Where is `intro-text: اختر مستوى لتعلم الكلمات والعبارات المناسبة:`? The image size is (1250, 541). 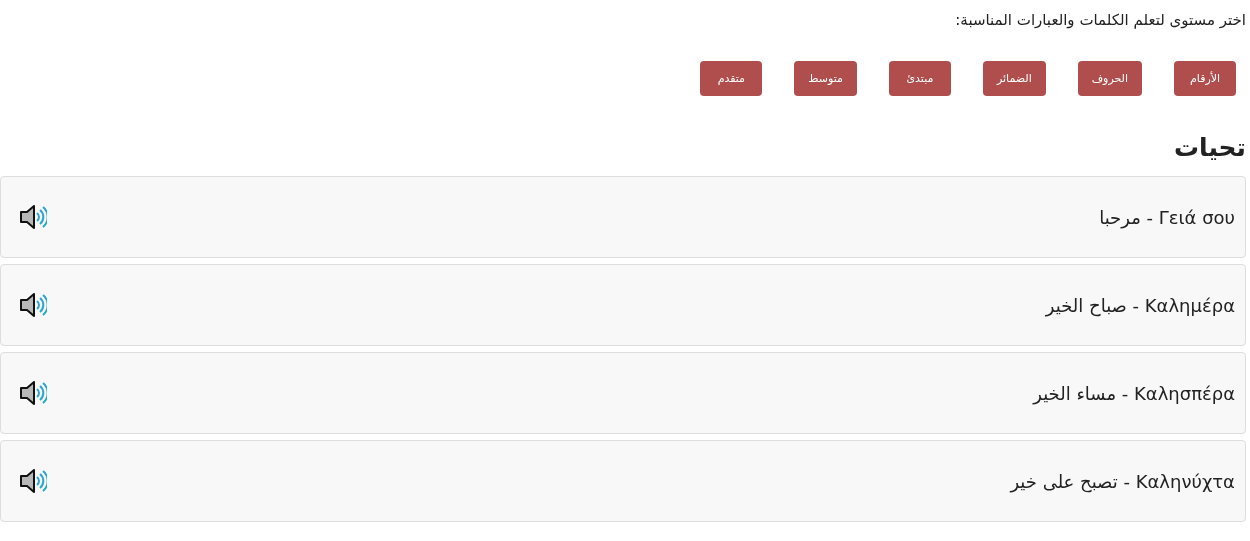 intro-text: اختر مستوى لتعلم الكلمات والعبارات المناسبة: is located at coordinates (1100, 20).